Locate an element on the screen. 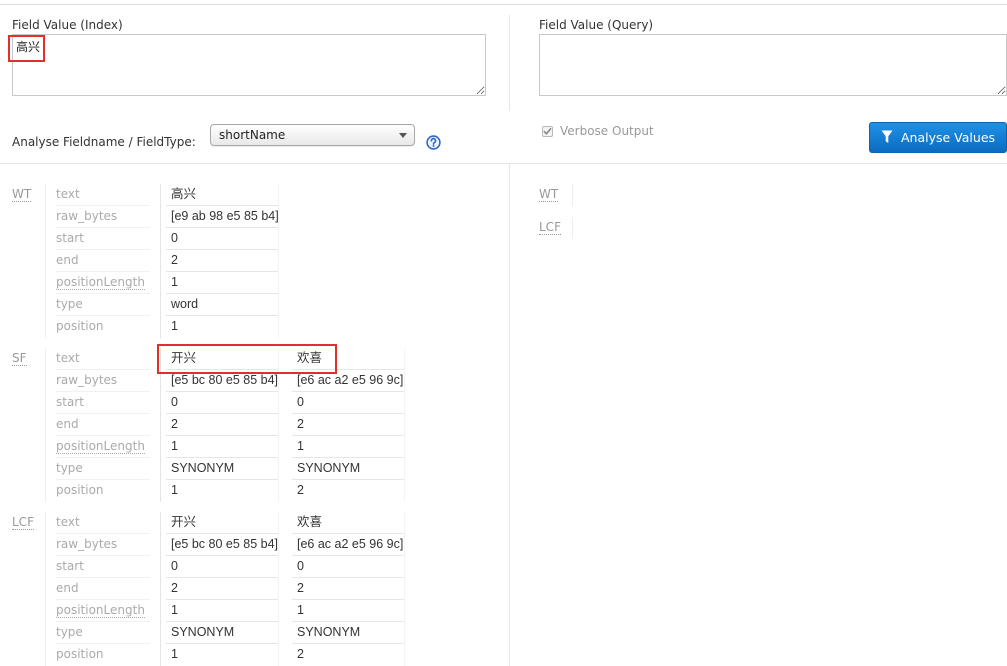 The image size is (1007, 666). panel-divider is located at coordinates (509, 63).